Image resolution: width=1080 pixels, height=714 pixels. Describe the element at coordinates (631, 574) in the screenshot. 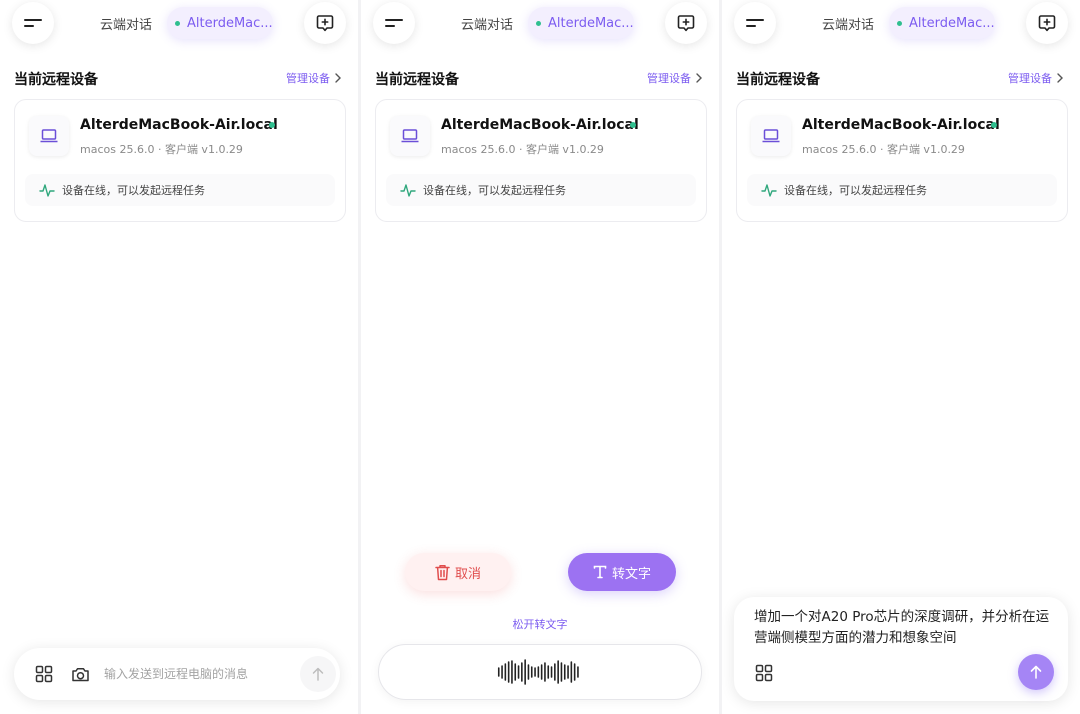

I see `convert-to-text-label: 转文字` at that location.